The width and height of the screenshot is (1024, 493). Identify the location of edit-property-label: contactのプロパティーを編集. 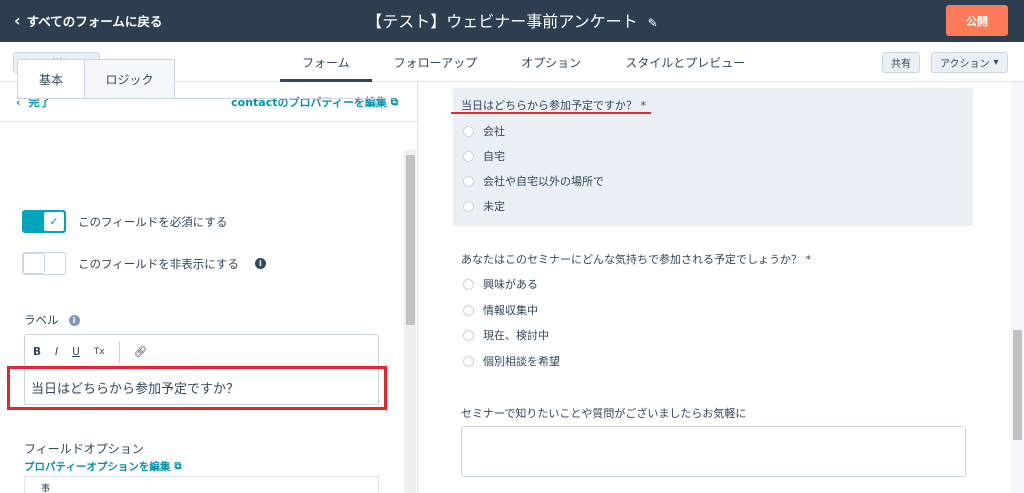
(309, 102).